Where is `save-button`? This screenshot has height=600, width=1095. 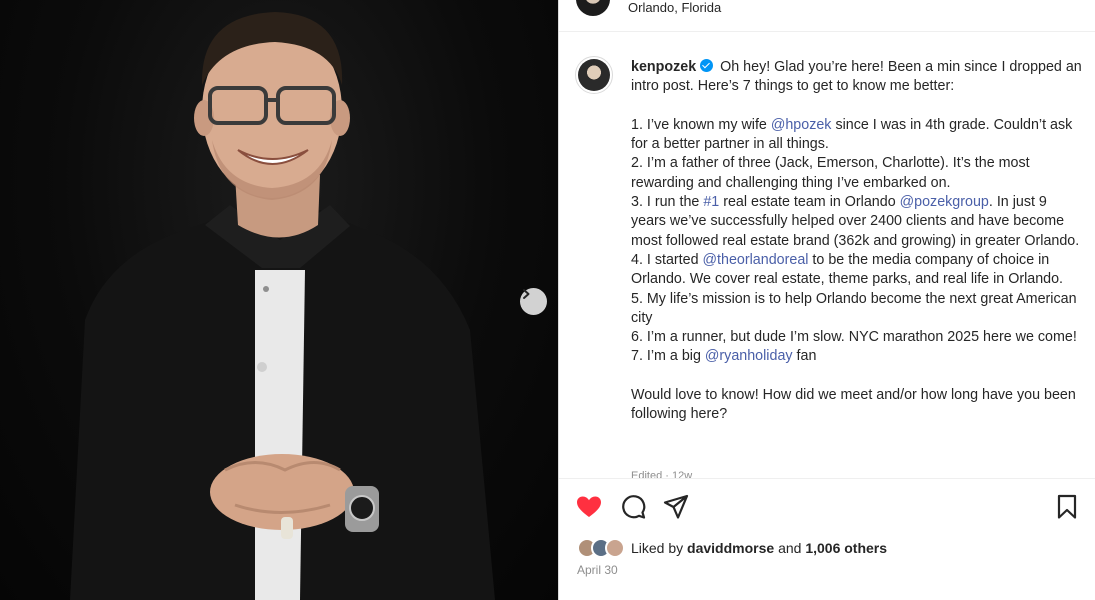
save-button is located at coordinates (1067, 507).